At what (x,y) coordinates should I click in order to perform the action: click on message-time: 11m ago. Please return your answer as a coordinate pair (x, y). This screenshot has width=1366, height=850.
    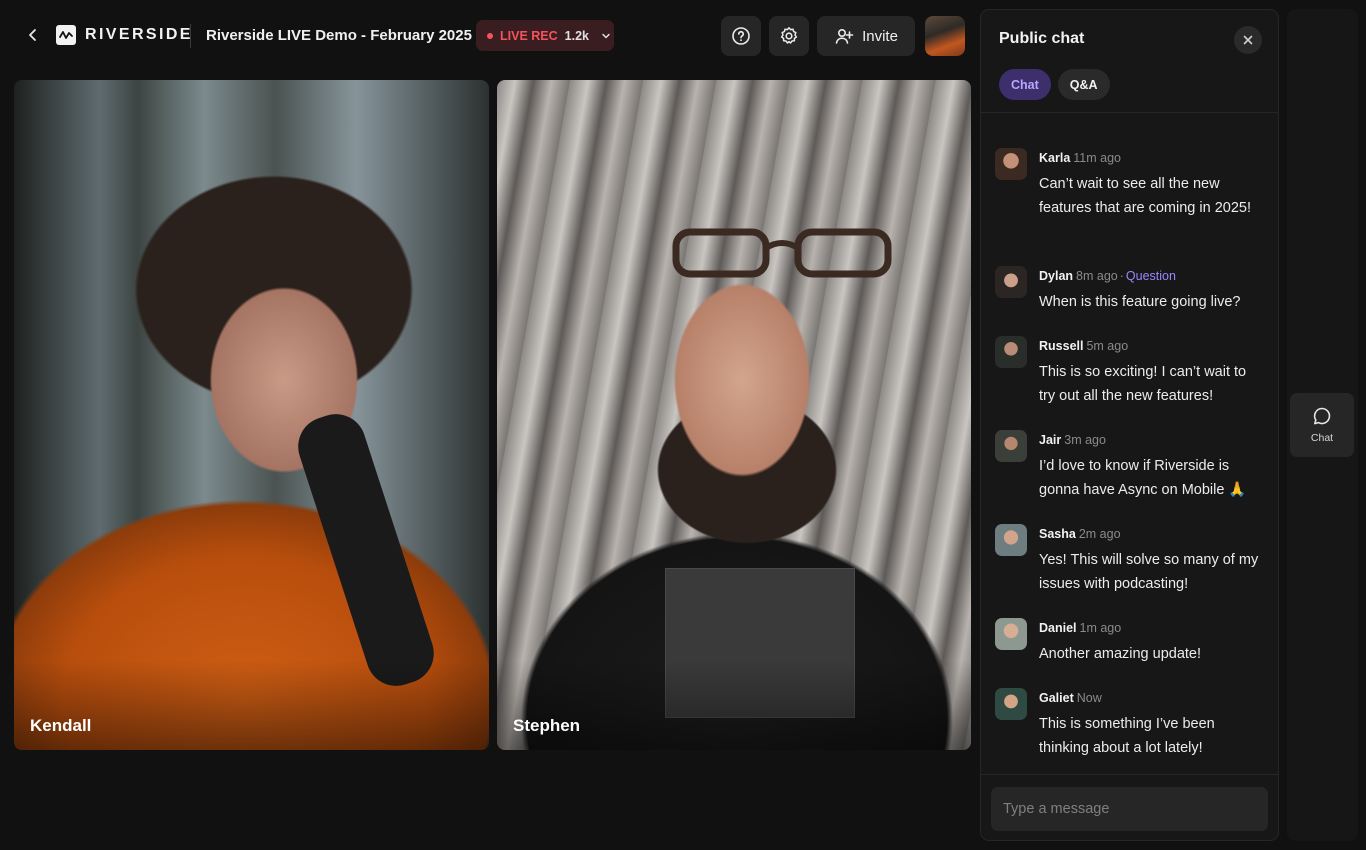
    Looking at the image, I should click on (1097, 158).